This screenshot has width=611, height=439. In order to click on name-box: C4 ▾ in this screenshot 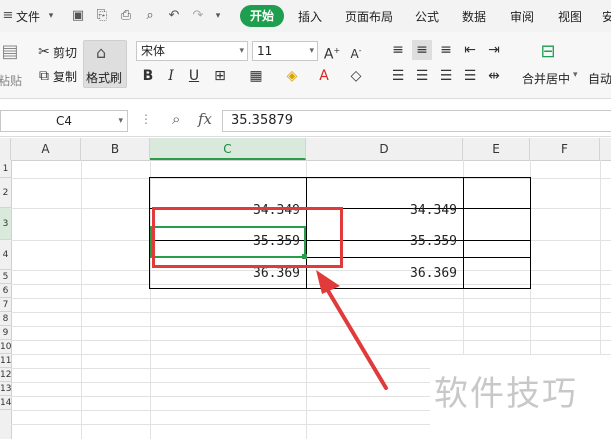, I will do `click(64, 121)`.